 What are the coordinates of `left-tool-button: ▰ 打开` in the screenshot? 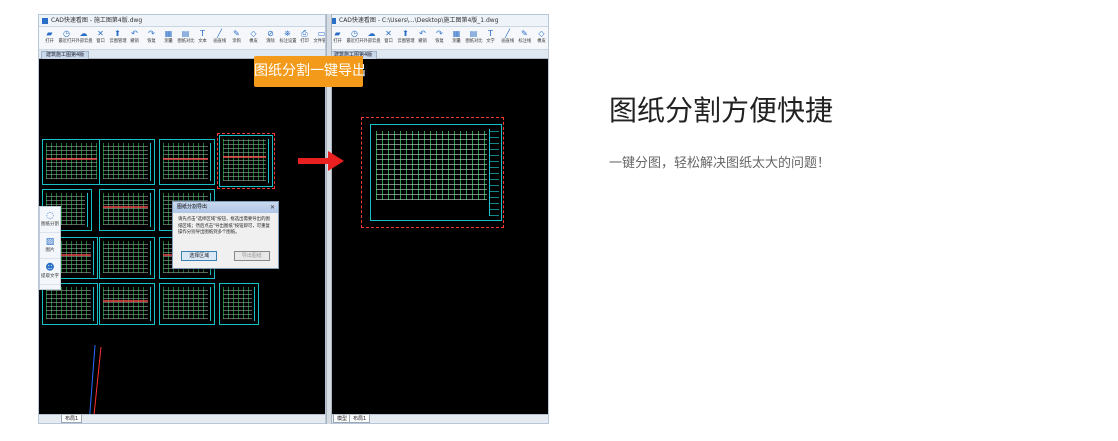 It's located at (49, 38).